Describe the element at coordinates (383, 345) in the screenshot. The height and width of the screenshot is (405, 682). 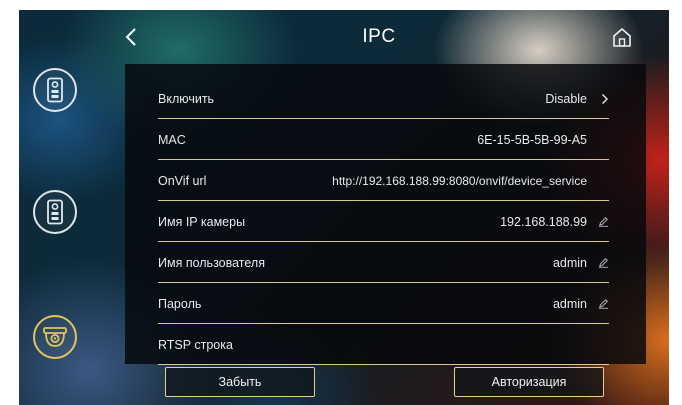
I see `settings-row-rtsp: RTSP строка` at that location.